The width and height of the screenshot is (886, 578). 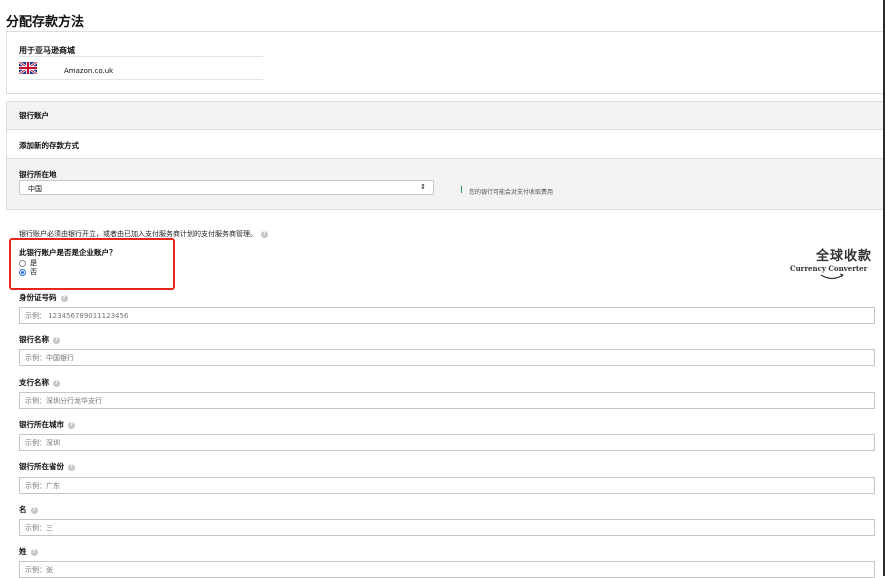 I want to click on bank-city-input, so click(x=447, y=442).